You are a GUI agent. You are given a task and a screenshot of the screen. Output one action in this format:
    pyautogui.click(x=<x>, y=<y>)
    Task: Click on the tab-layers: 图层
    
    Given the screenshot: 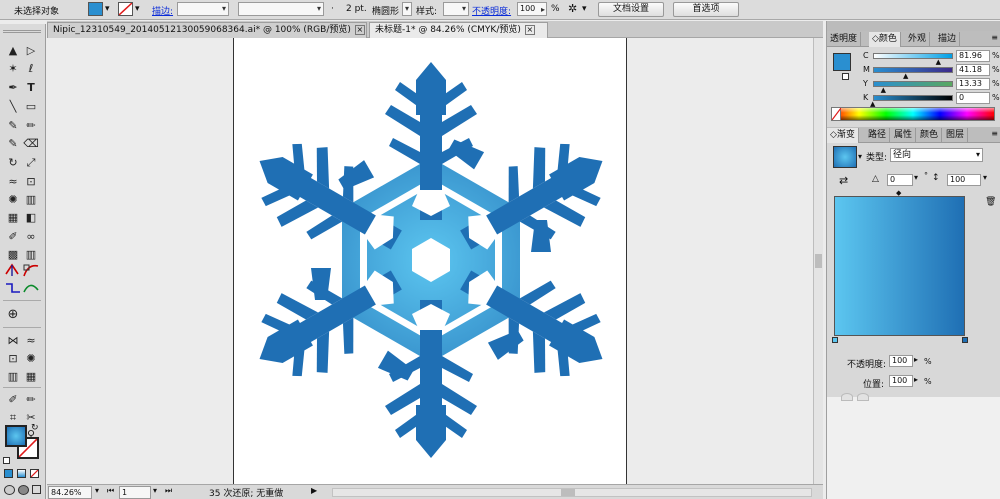 What is the action you would take?
    pyautogui.click(x=956, y=135)
    